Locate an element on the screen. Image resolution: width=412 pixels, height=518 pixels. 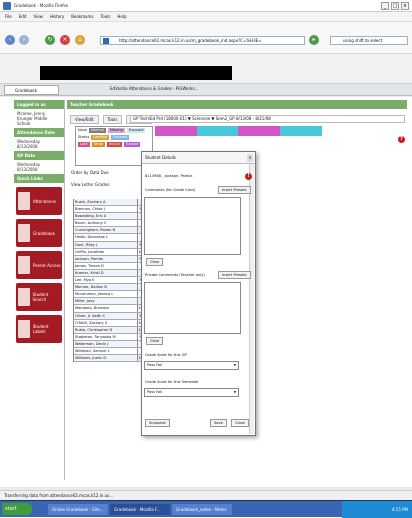
student-row: Williams, Justin D10 is located at coordinates (108, 359).